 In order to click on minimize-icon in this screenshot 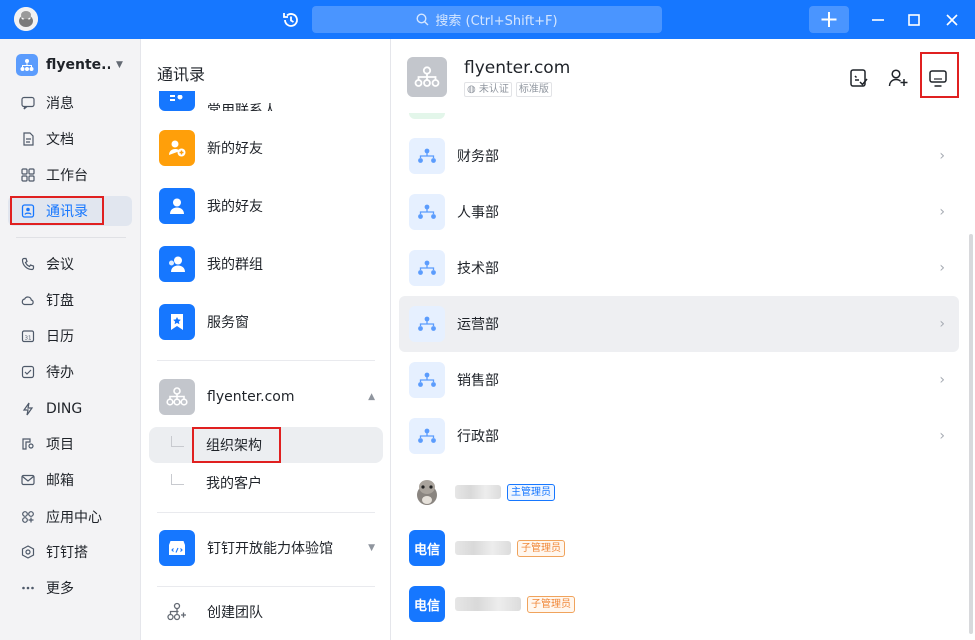, I will do `click(878, 20)`.